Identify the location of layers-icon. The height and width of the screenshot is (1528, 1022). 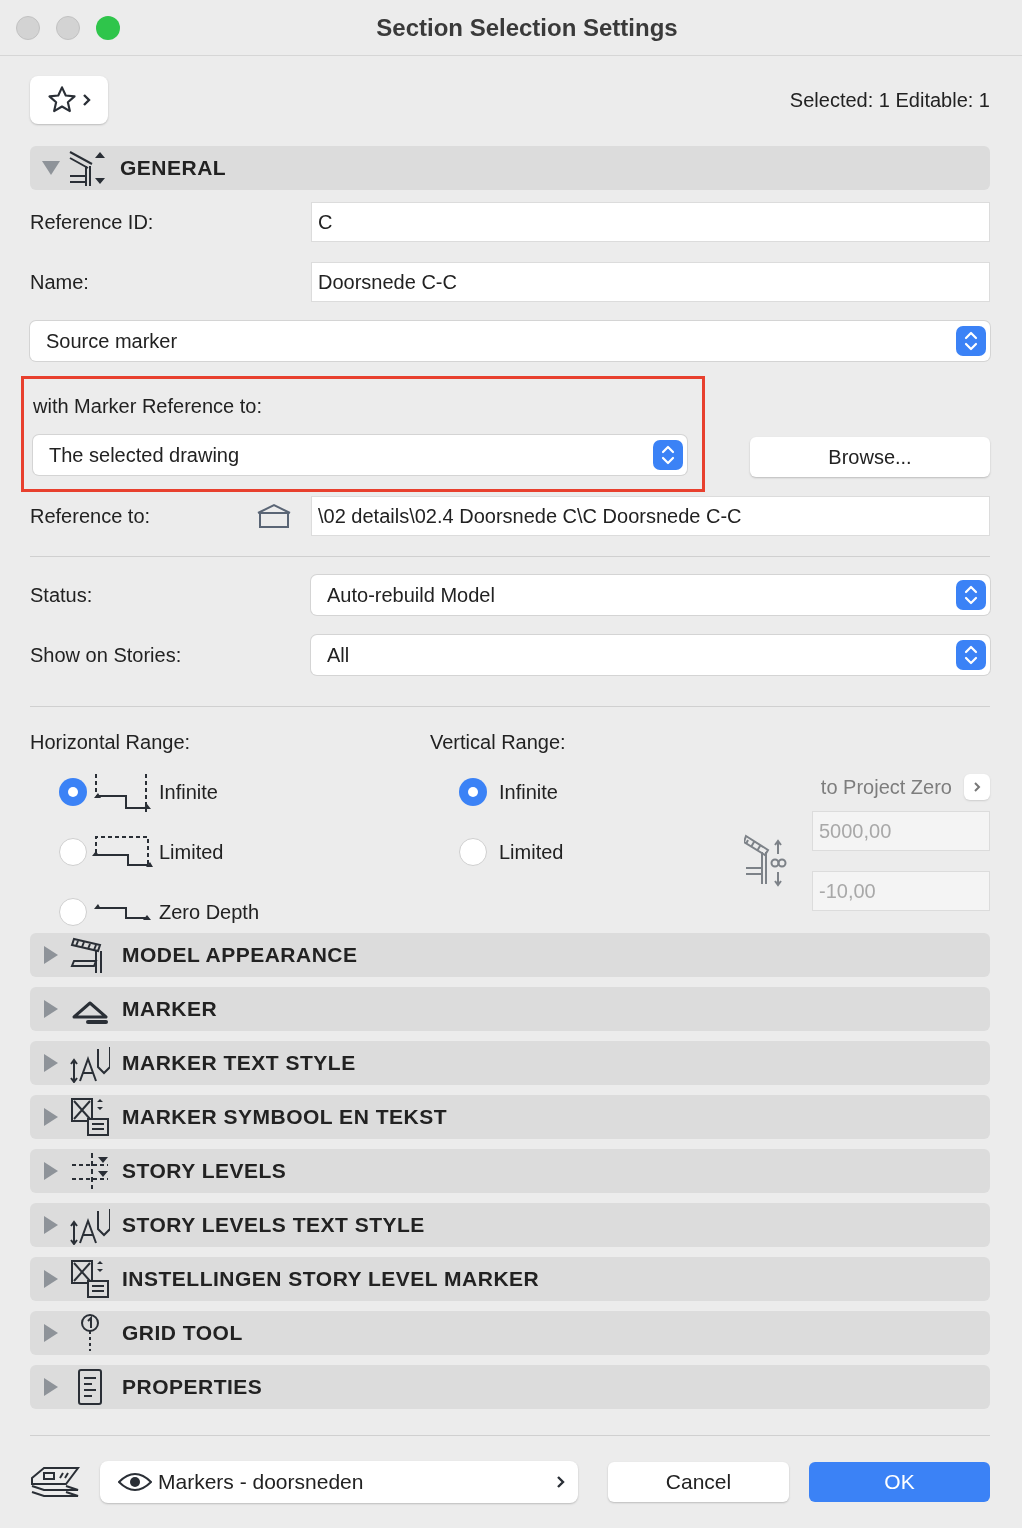
(56, 1482).